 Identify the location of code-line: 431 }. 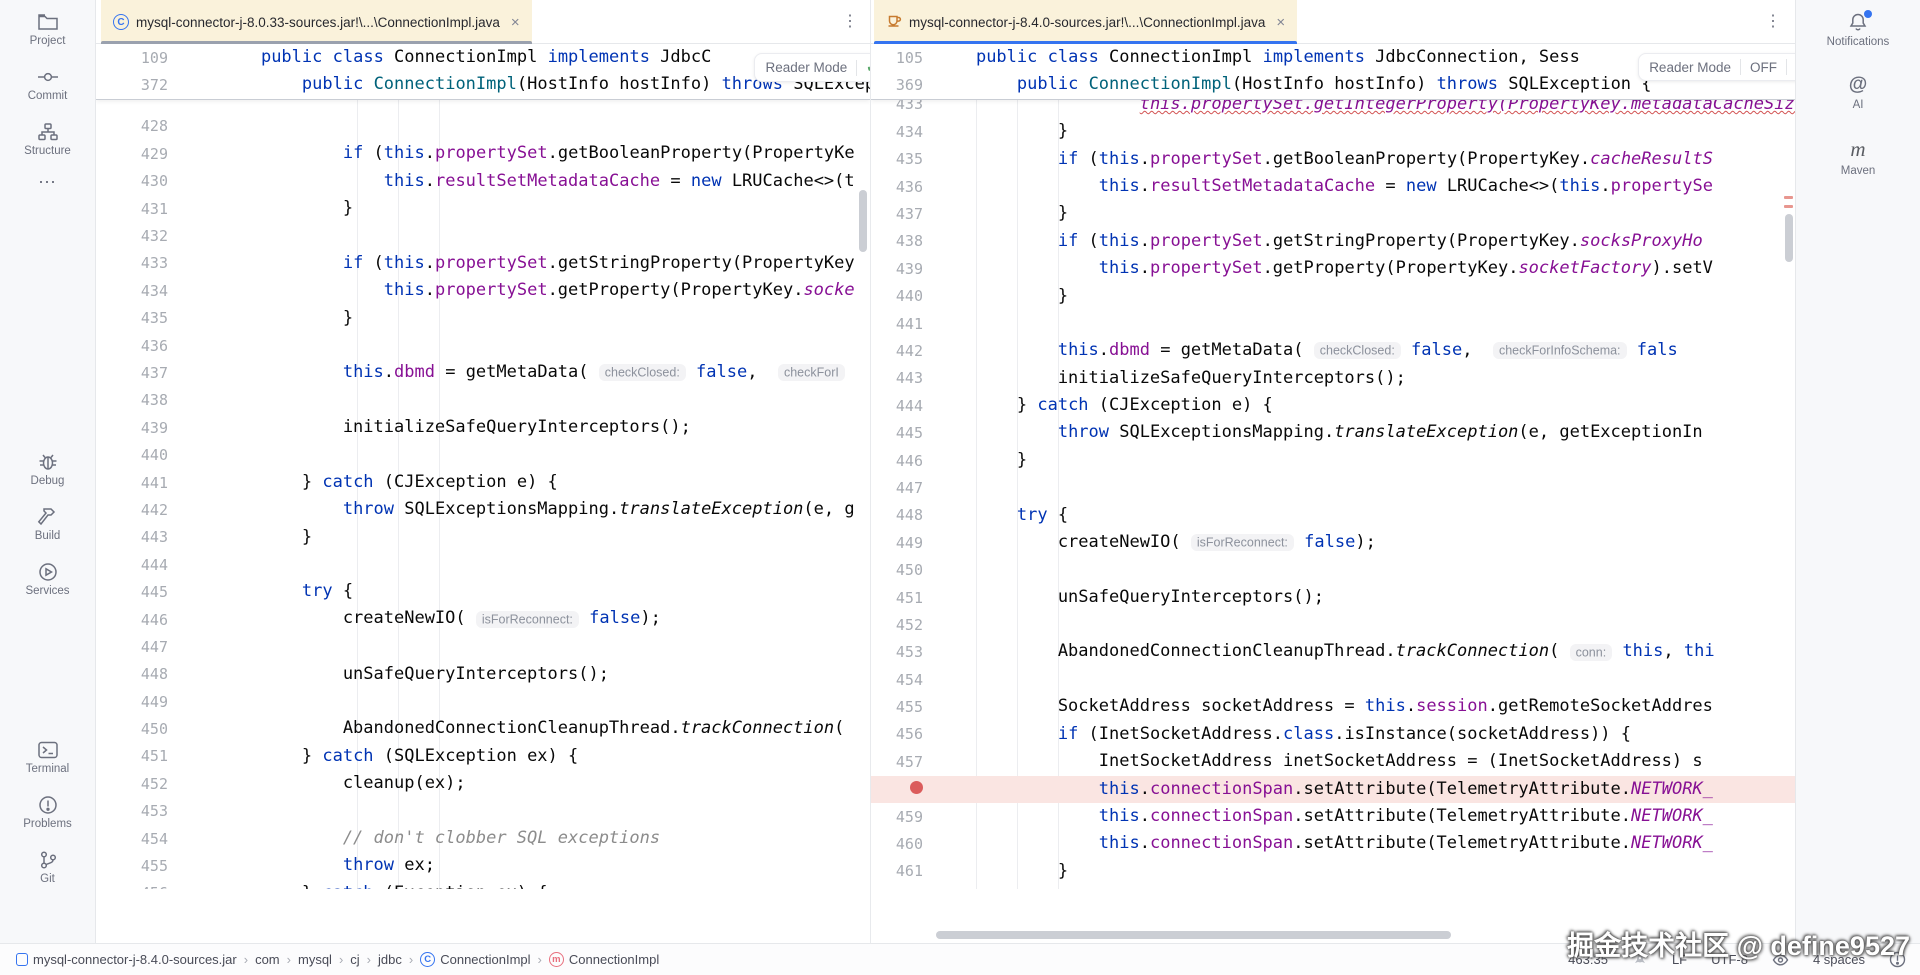
(483, 208).